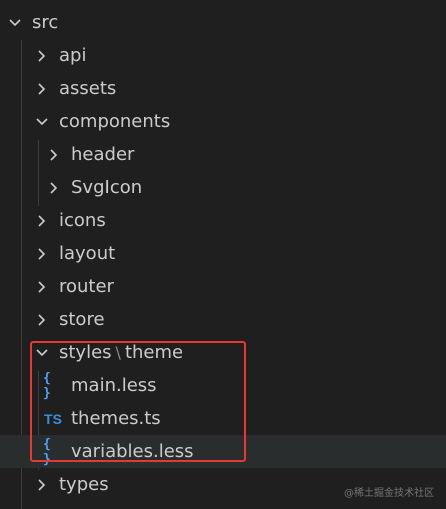 This screenshot has width=446, height=509. I want to click on tree-item-icons: icons, so click(223, 220).